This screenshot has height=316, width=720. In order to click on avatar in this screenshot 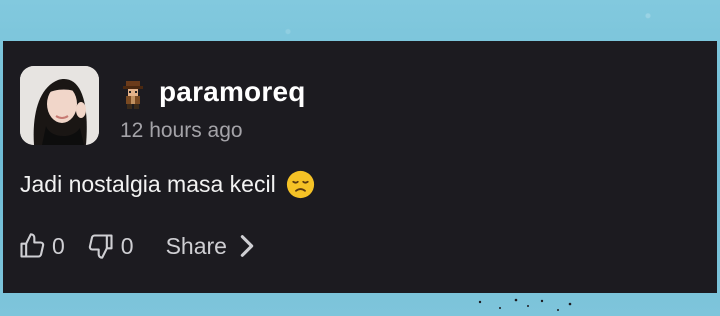, I will do `click(59, 105)`.